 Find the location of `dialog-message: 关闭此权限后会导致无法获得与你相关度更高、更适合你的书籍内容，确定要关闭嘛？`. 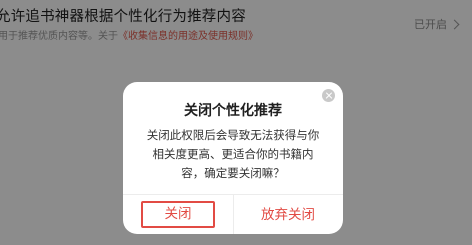

dialog-message: 关闭此权限后会导致无法获得与你相关度更高、更适合你的书籍内容，确定要关闭嘛？ is located at coordinates (233, 154).